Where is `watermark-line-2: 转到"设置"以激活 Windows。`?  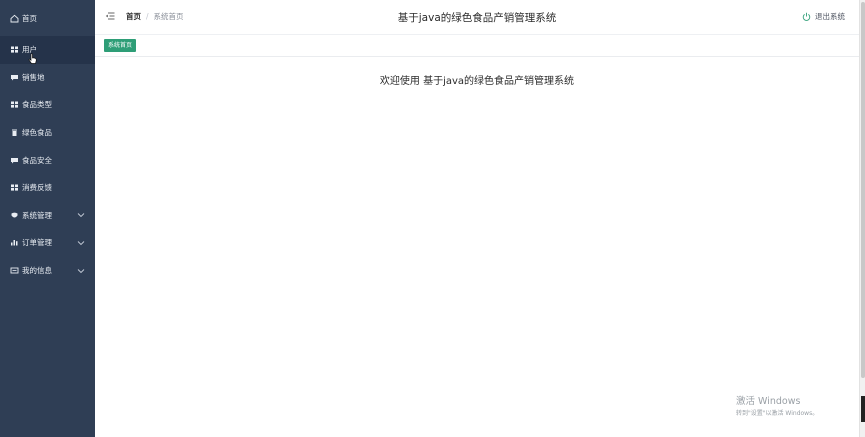 watermark-line-2: 转到"设置"以激活 Windows。 is located at coordinates (777, 413).